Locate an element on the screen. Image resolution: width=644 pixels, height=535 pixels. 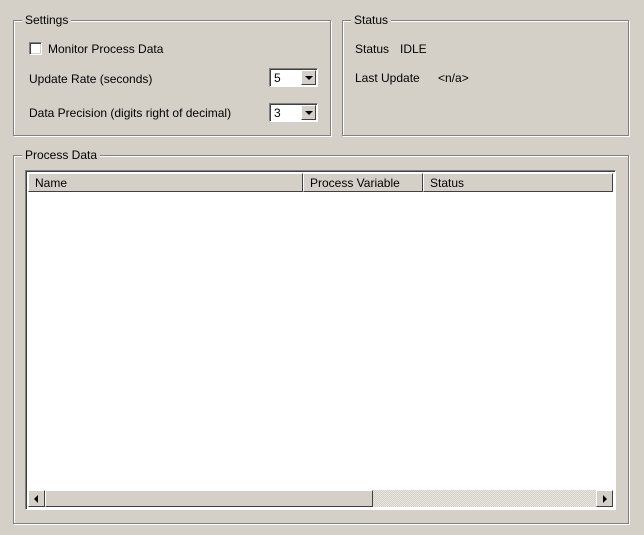
monitor-process-data-checkbox is located at coordinates (35, 48).